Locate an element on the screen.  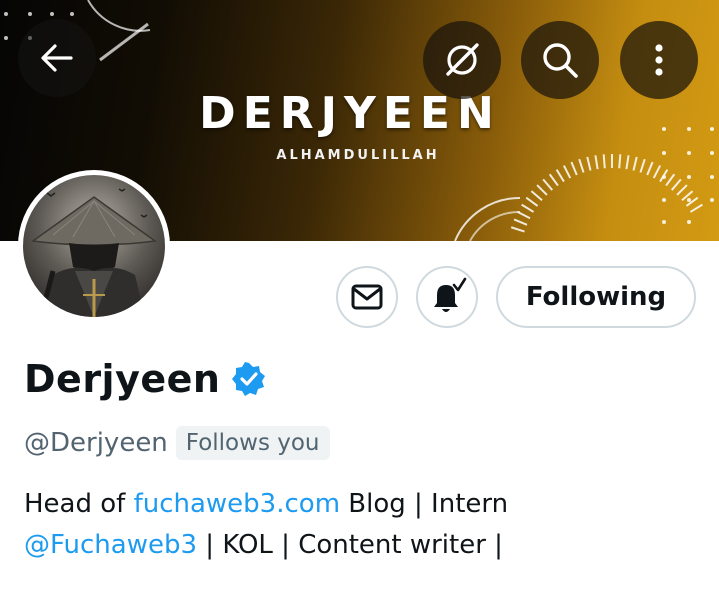
name-row: Derjyeen is located at coordinates (145, 379).